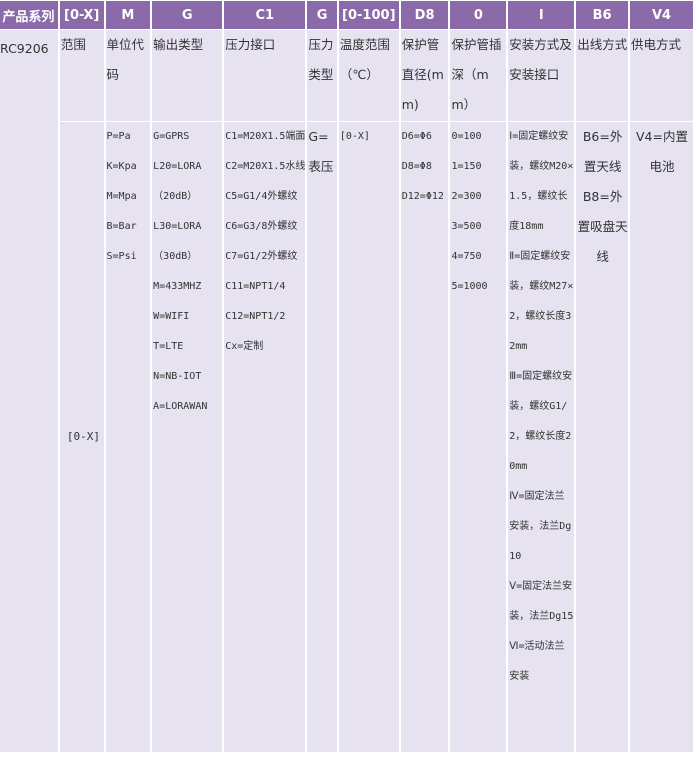  I want to click on header-cell-depth: 0, so click(478, 15).